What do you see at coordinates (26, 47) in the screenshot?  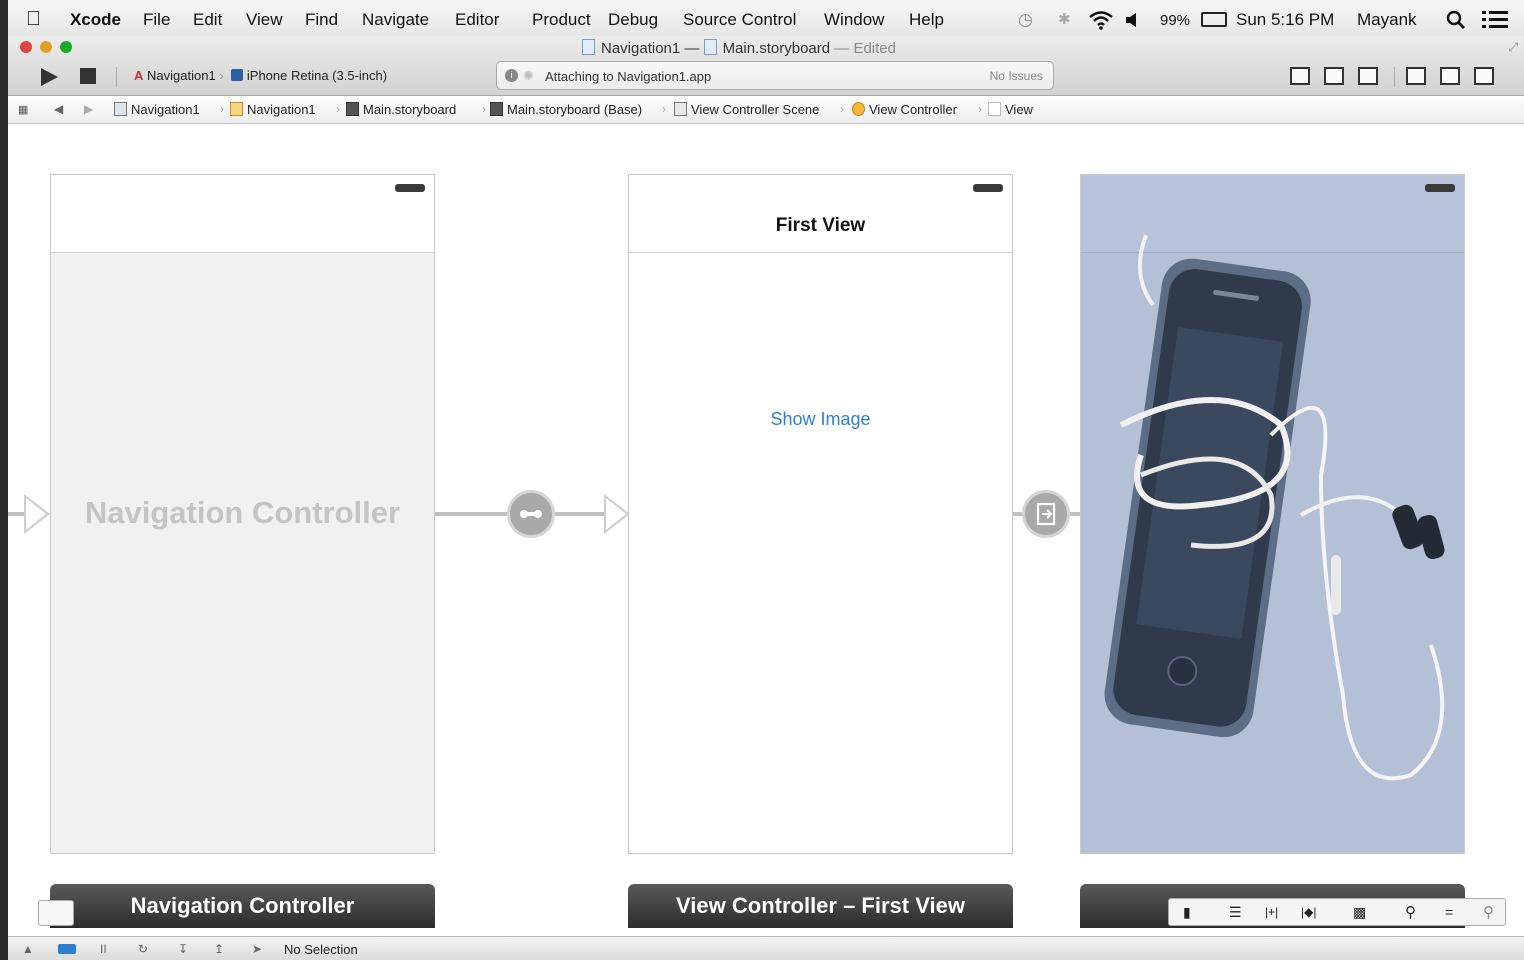 I see `close-button` at bounding box center [26, 47].